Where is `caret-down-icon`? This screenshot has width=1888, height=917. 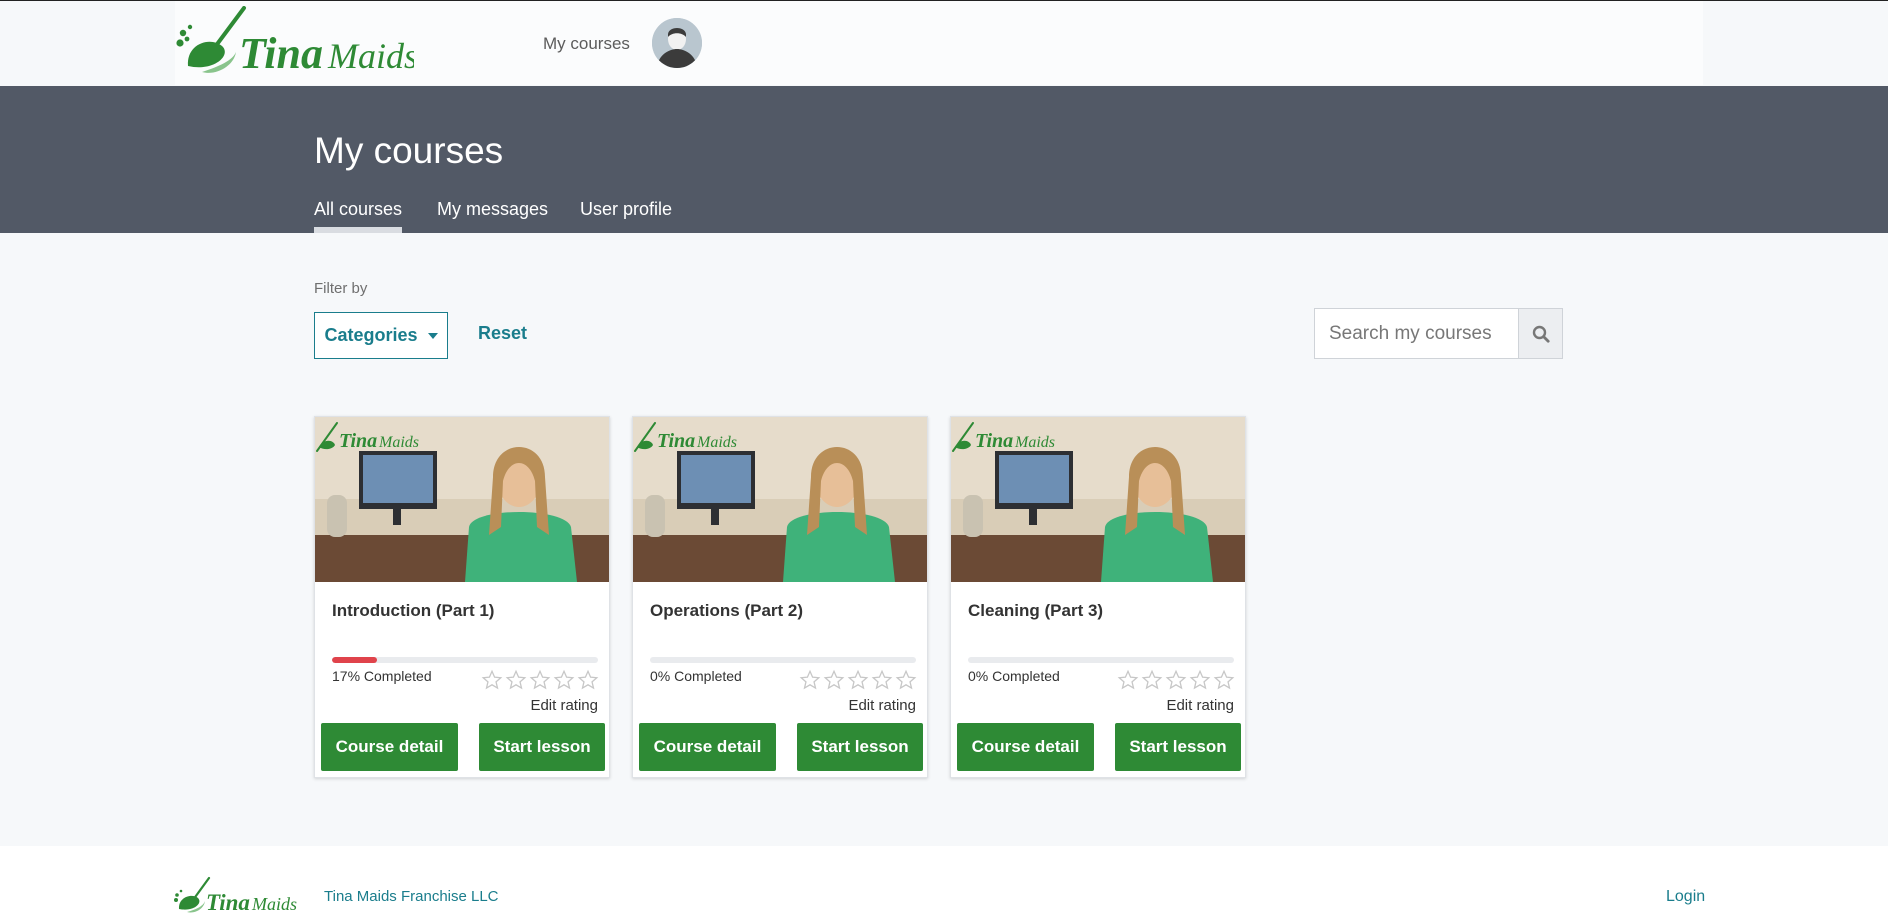 caret-down-icon is located at coordinates (432, 335).